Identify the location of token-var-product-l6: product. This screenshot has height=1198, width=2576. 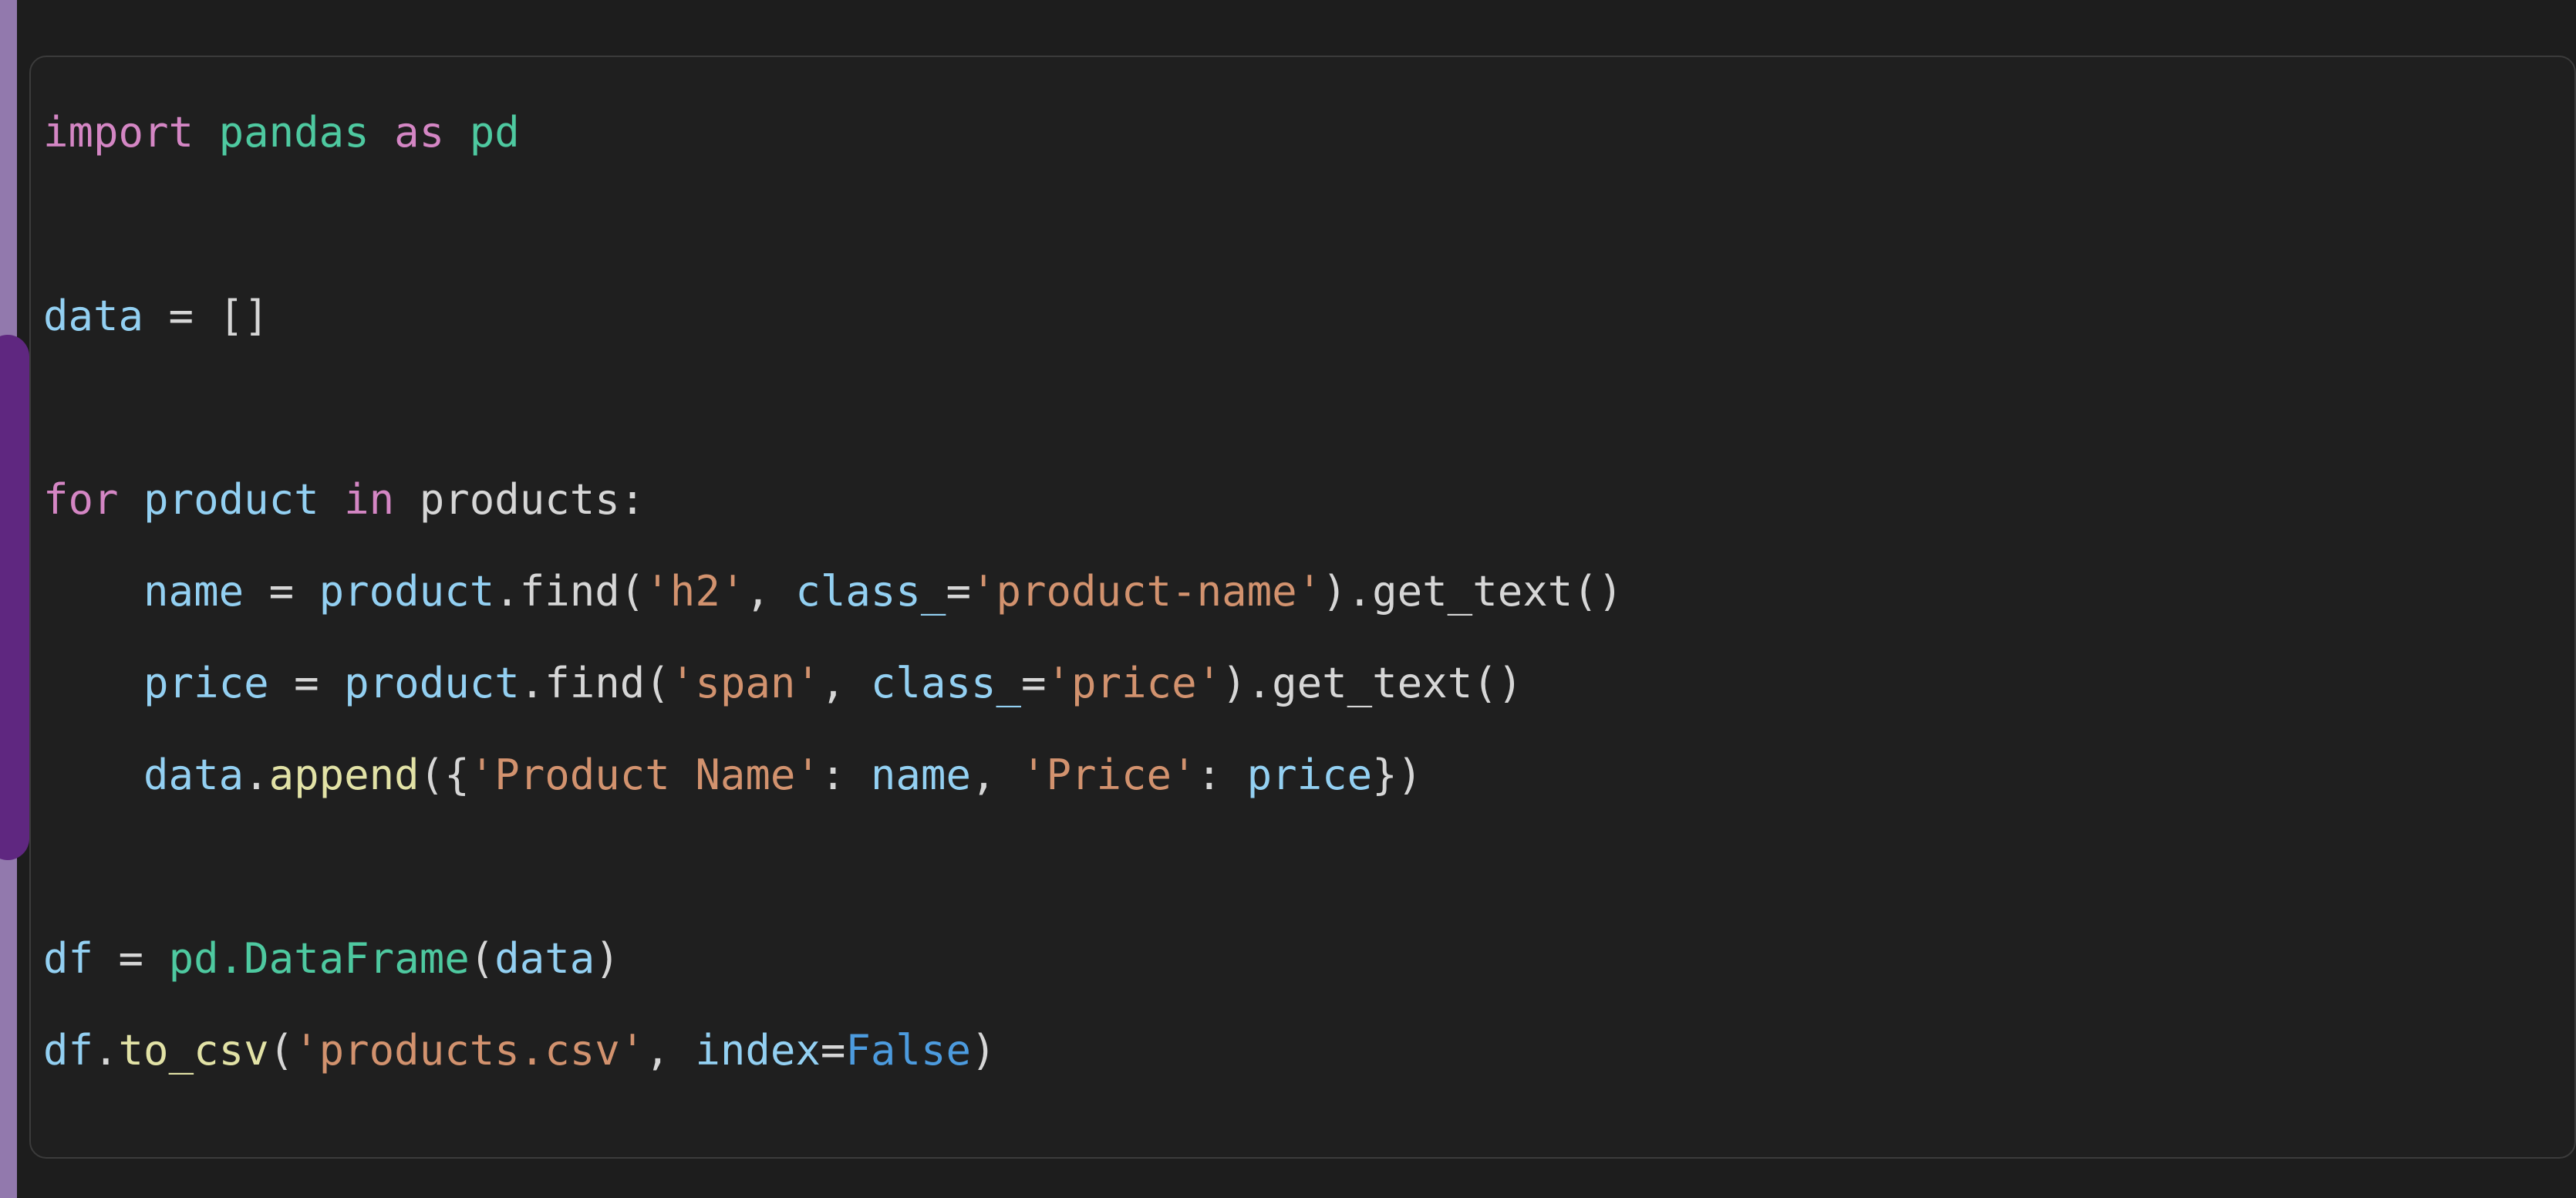
(407, 591).